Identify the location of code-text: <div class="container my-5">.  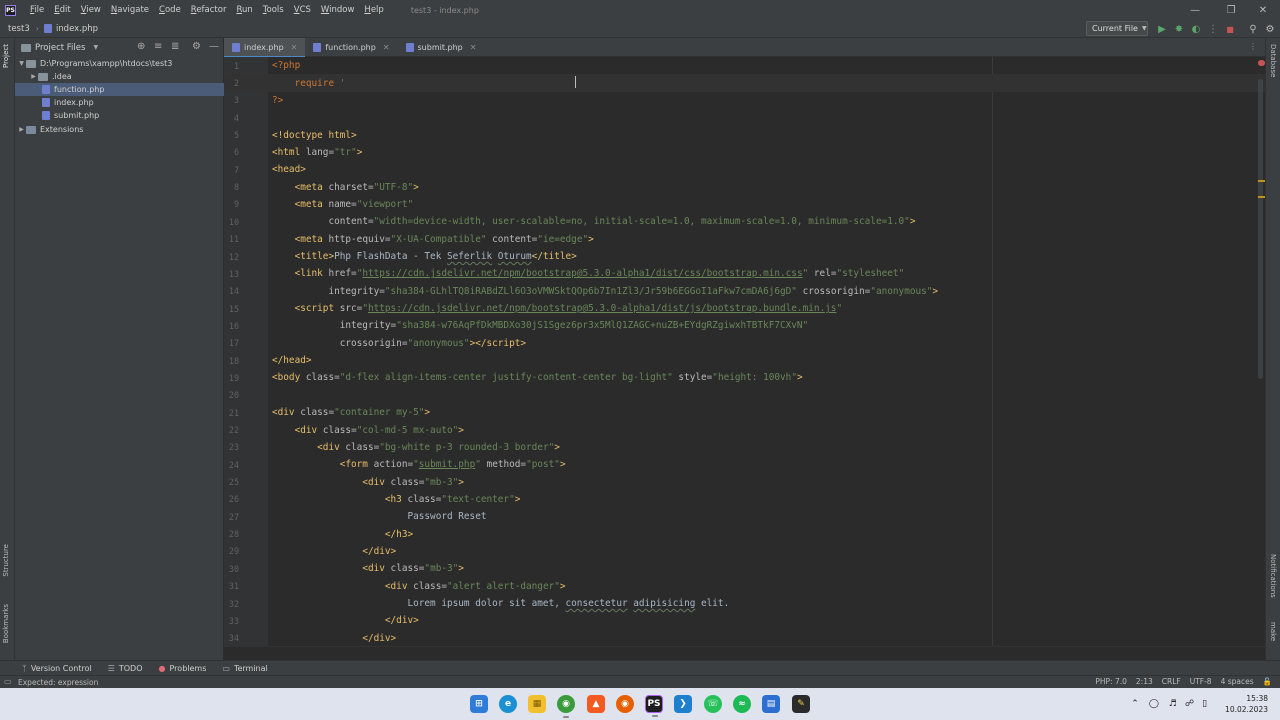
(351, 412).